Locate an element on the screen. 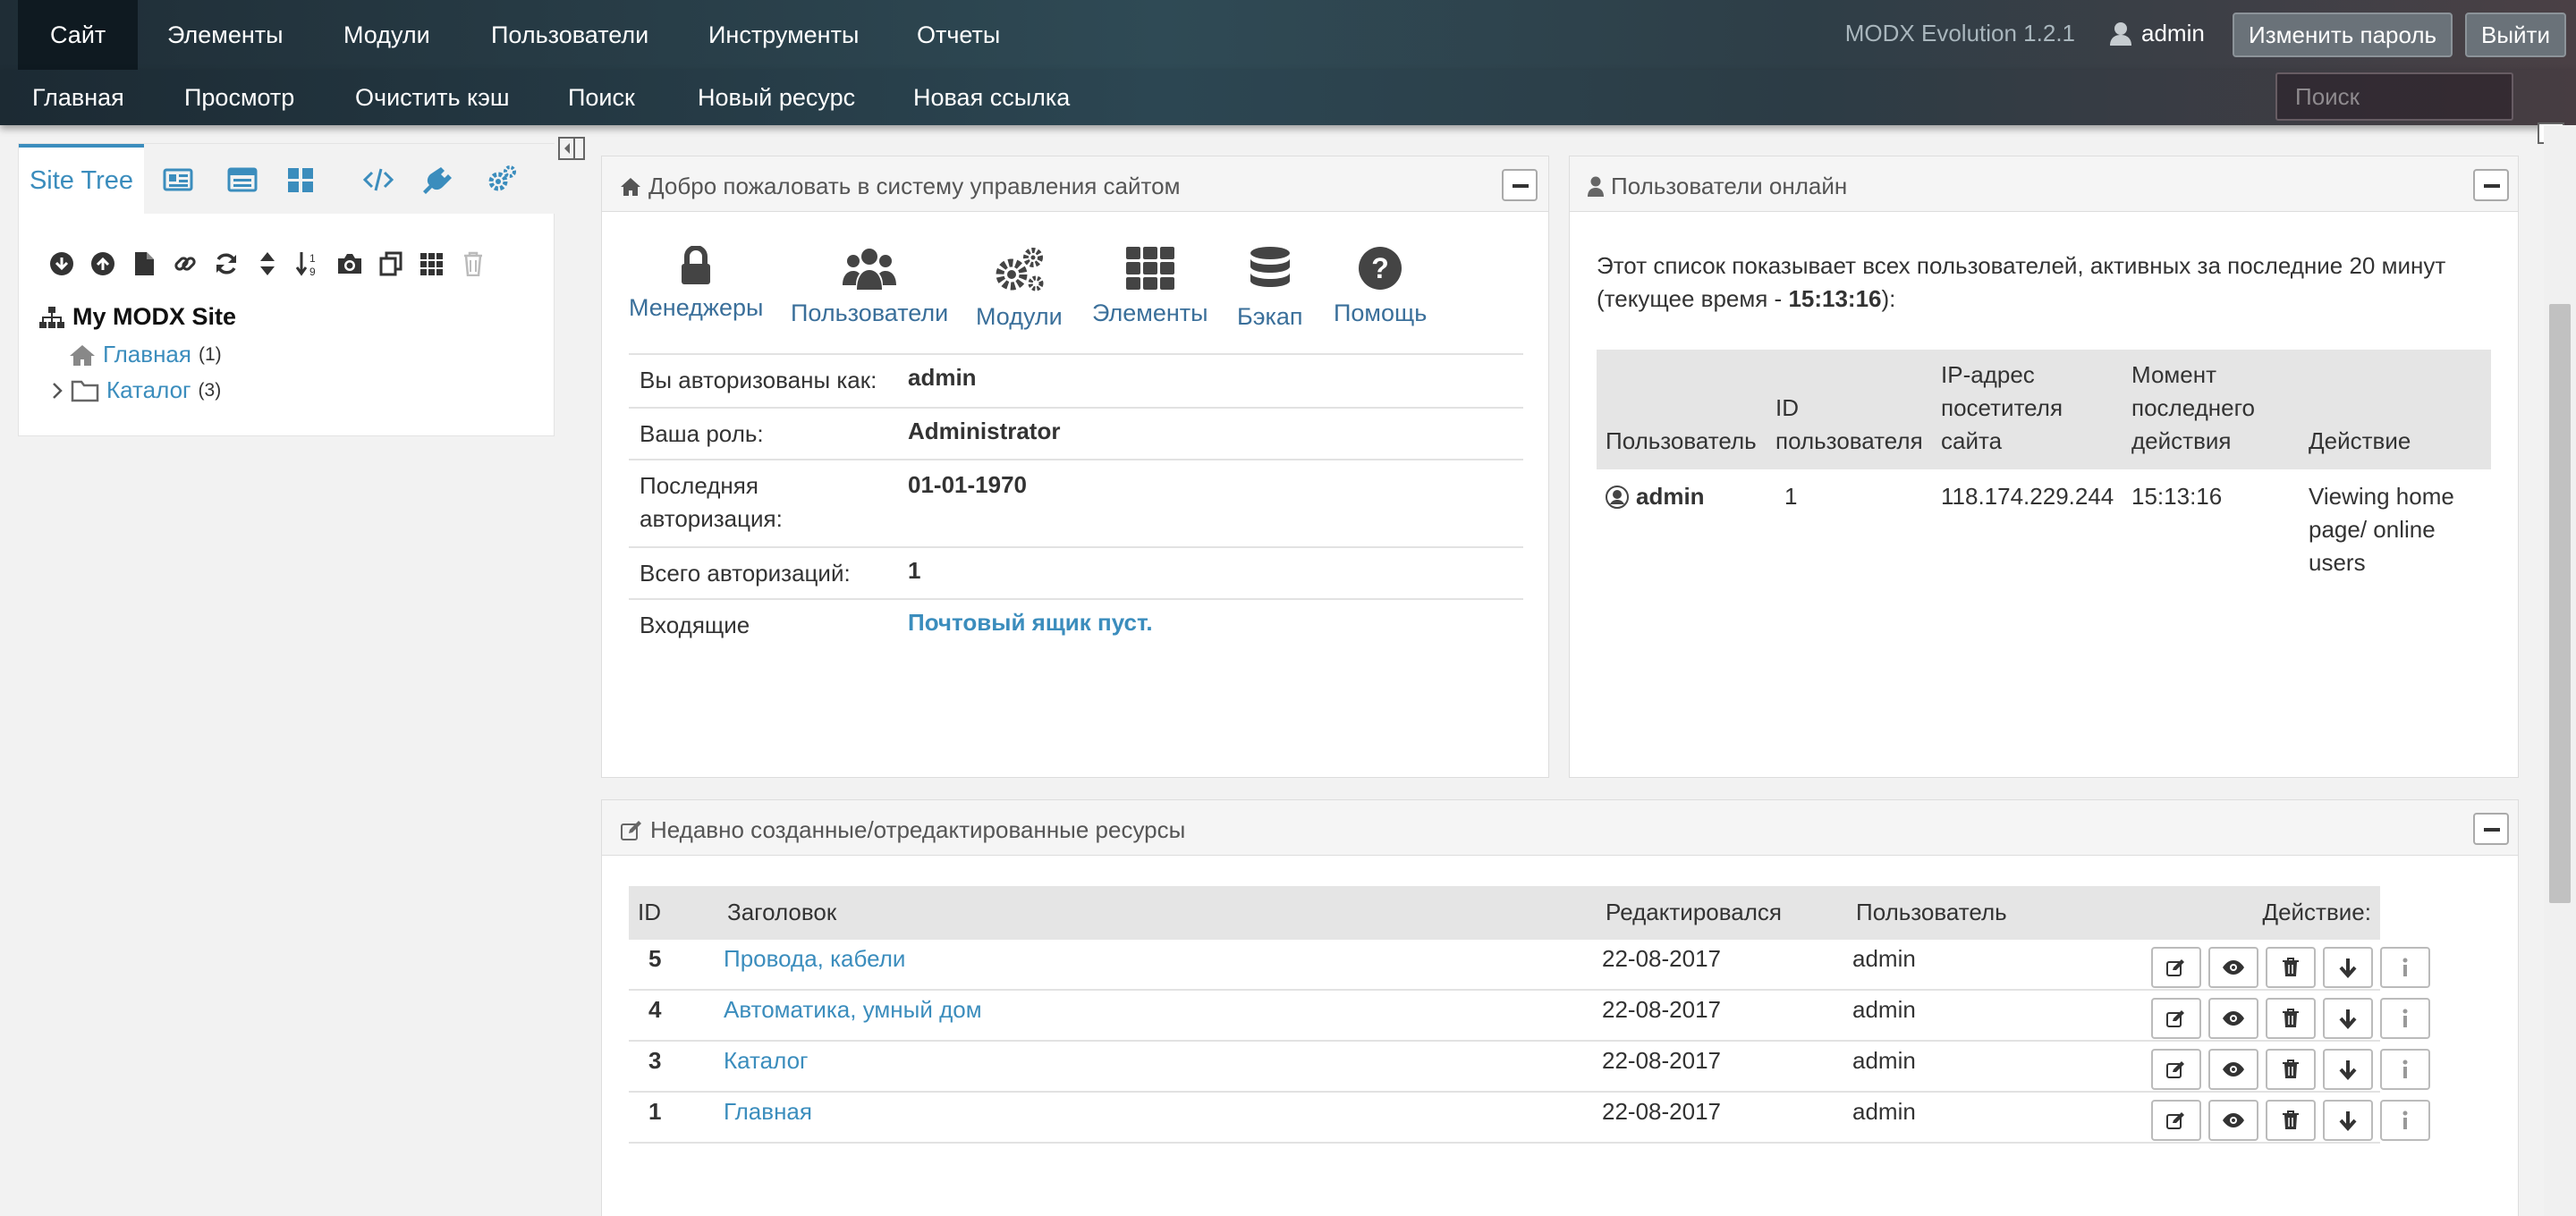  online-user-time: 15:13:16 is located at coordinates (2177, 497).